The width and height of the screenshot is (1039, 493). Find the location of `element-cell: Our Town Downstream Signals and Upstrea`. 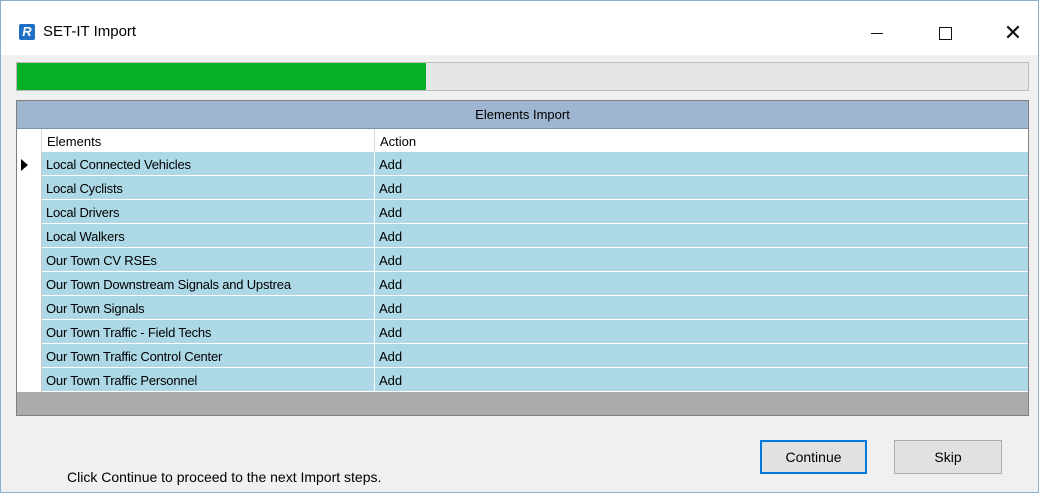

element-cell: Our Town Downstream Signals and Upstrea is located at coordinates (208, 284).